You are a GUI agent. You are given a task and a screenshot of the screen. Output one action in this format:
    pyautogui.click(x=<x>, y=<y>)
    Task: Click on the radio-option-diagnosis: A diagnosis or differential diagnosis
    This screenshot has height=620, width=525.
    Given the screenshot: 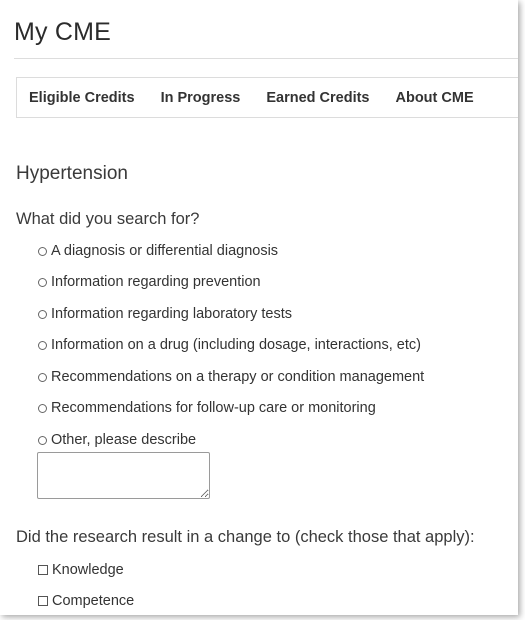 What is the action you would take?
    pyautogui.click(x=158, y=251)
    